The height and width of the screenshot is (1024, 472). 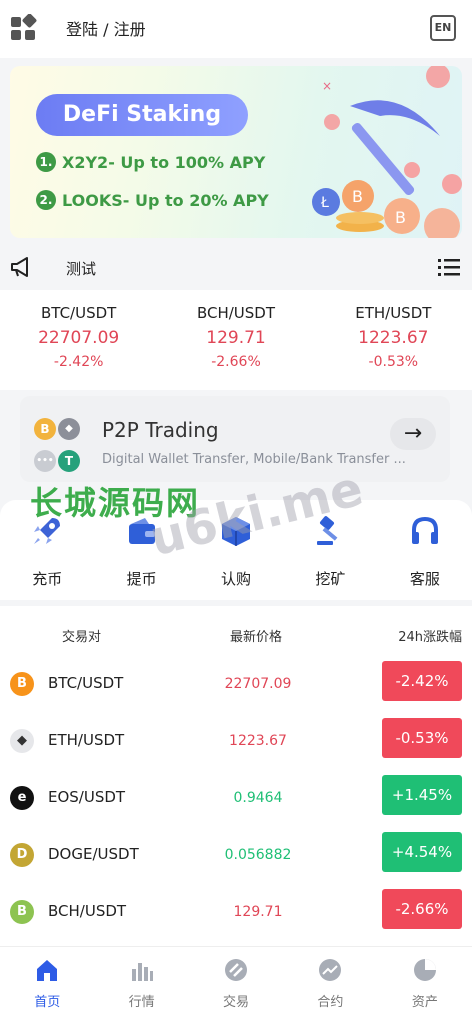 I want to click on market-row: B BTC/USDT 22707.09 -2.42%, so click(x=236, y=686).